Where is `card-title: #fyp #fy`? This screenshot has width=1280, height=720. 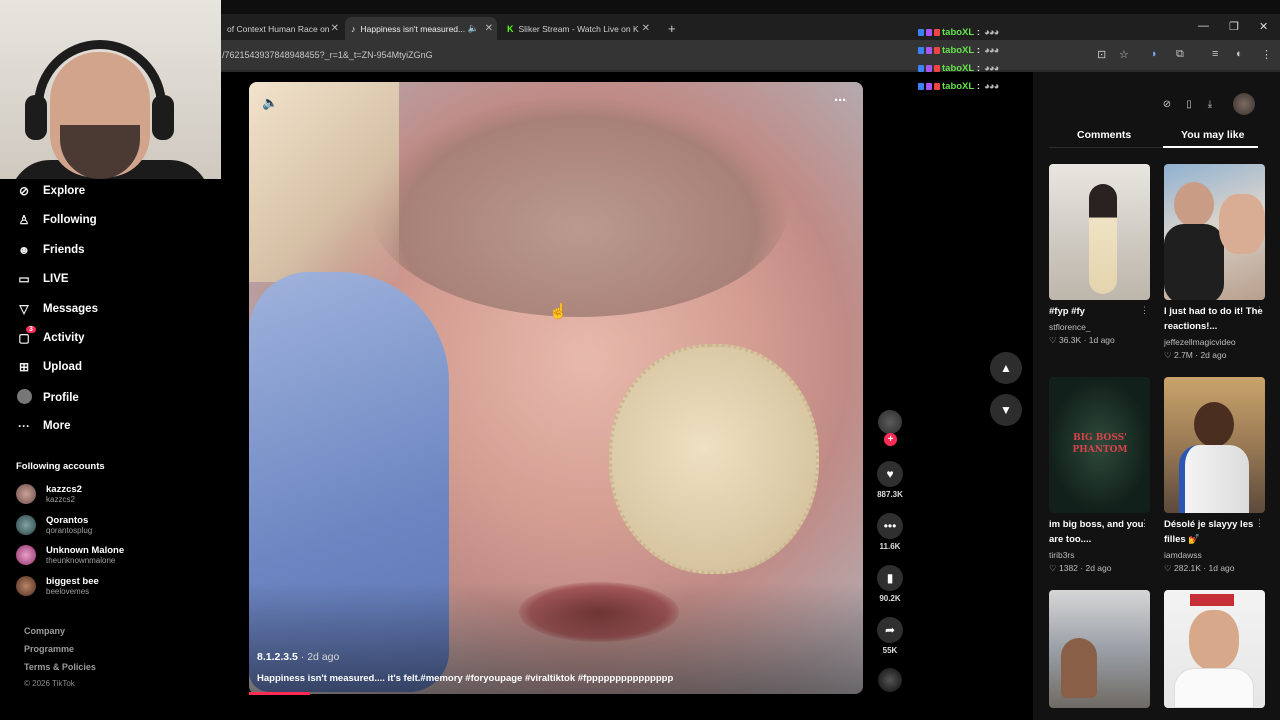
card-title: #fyp #fy is located at coordinates (1099, 311).